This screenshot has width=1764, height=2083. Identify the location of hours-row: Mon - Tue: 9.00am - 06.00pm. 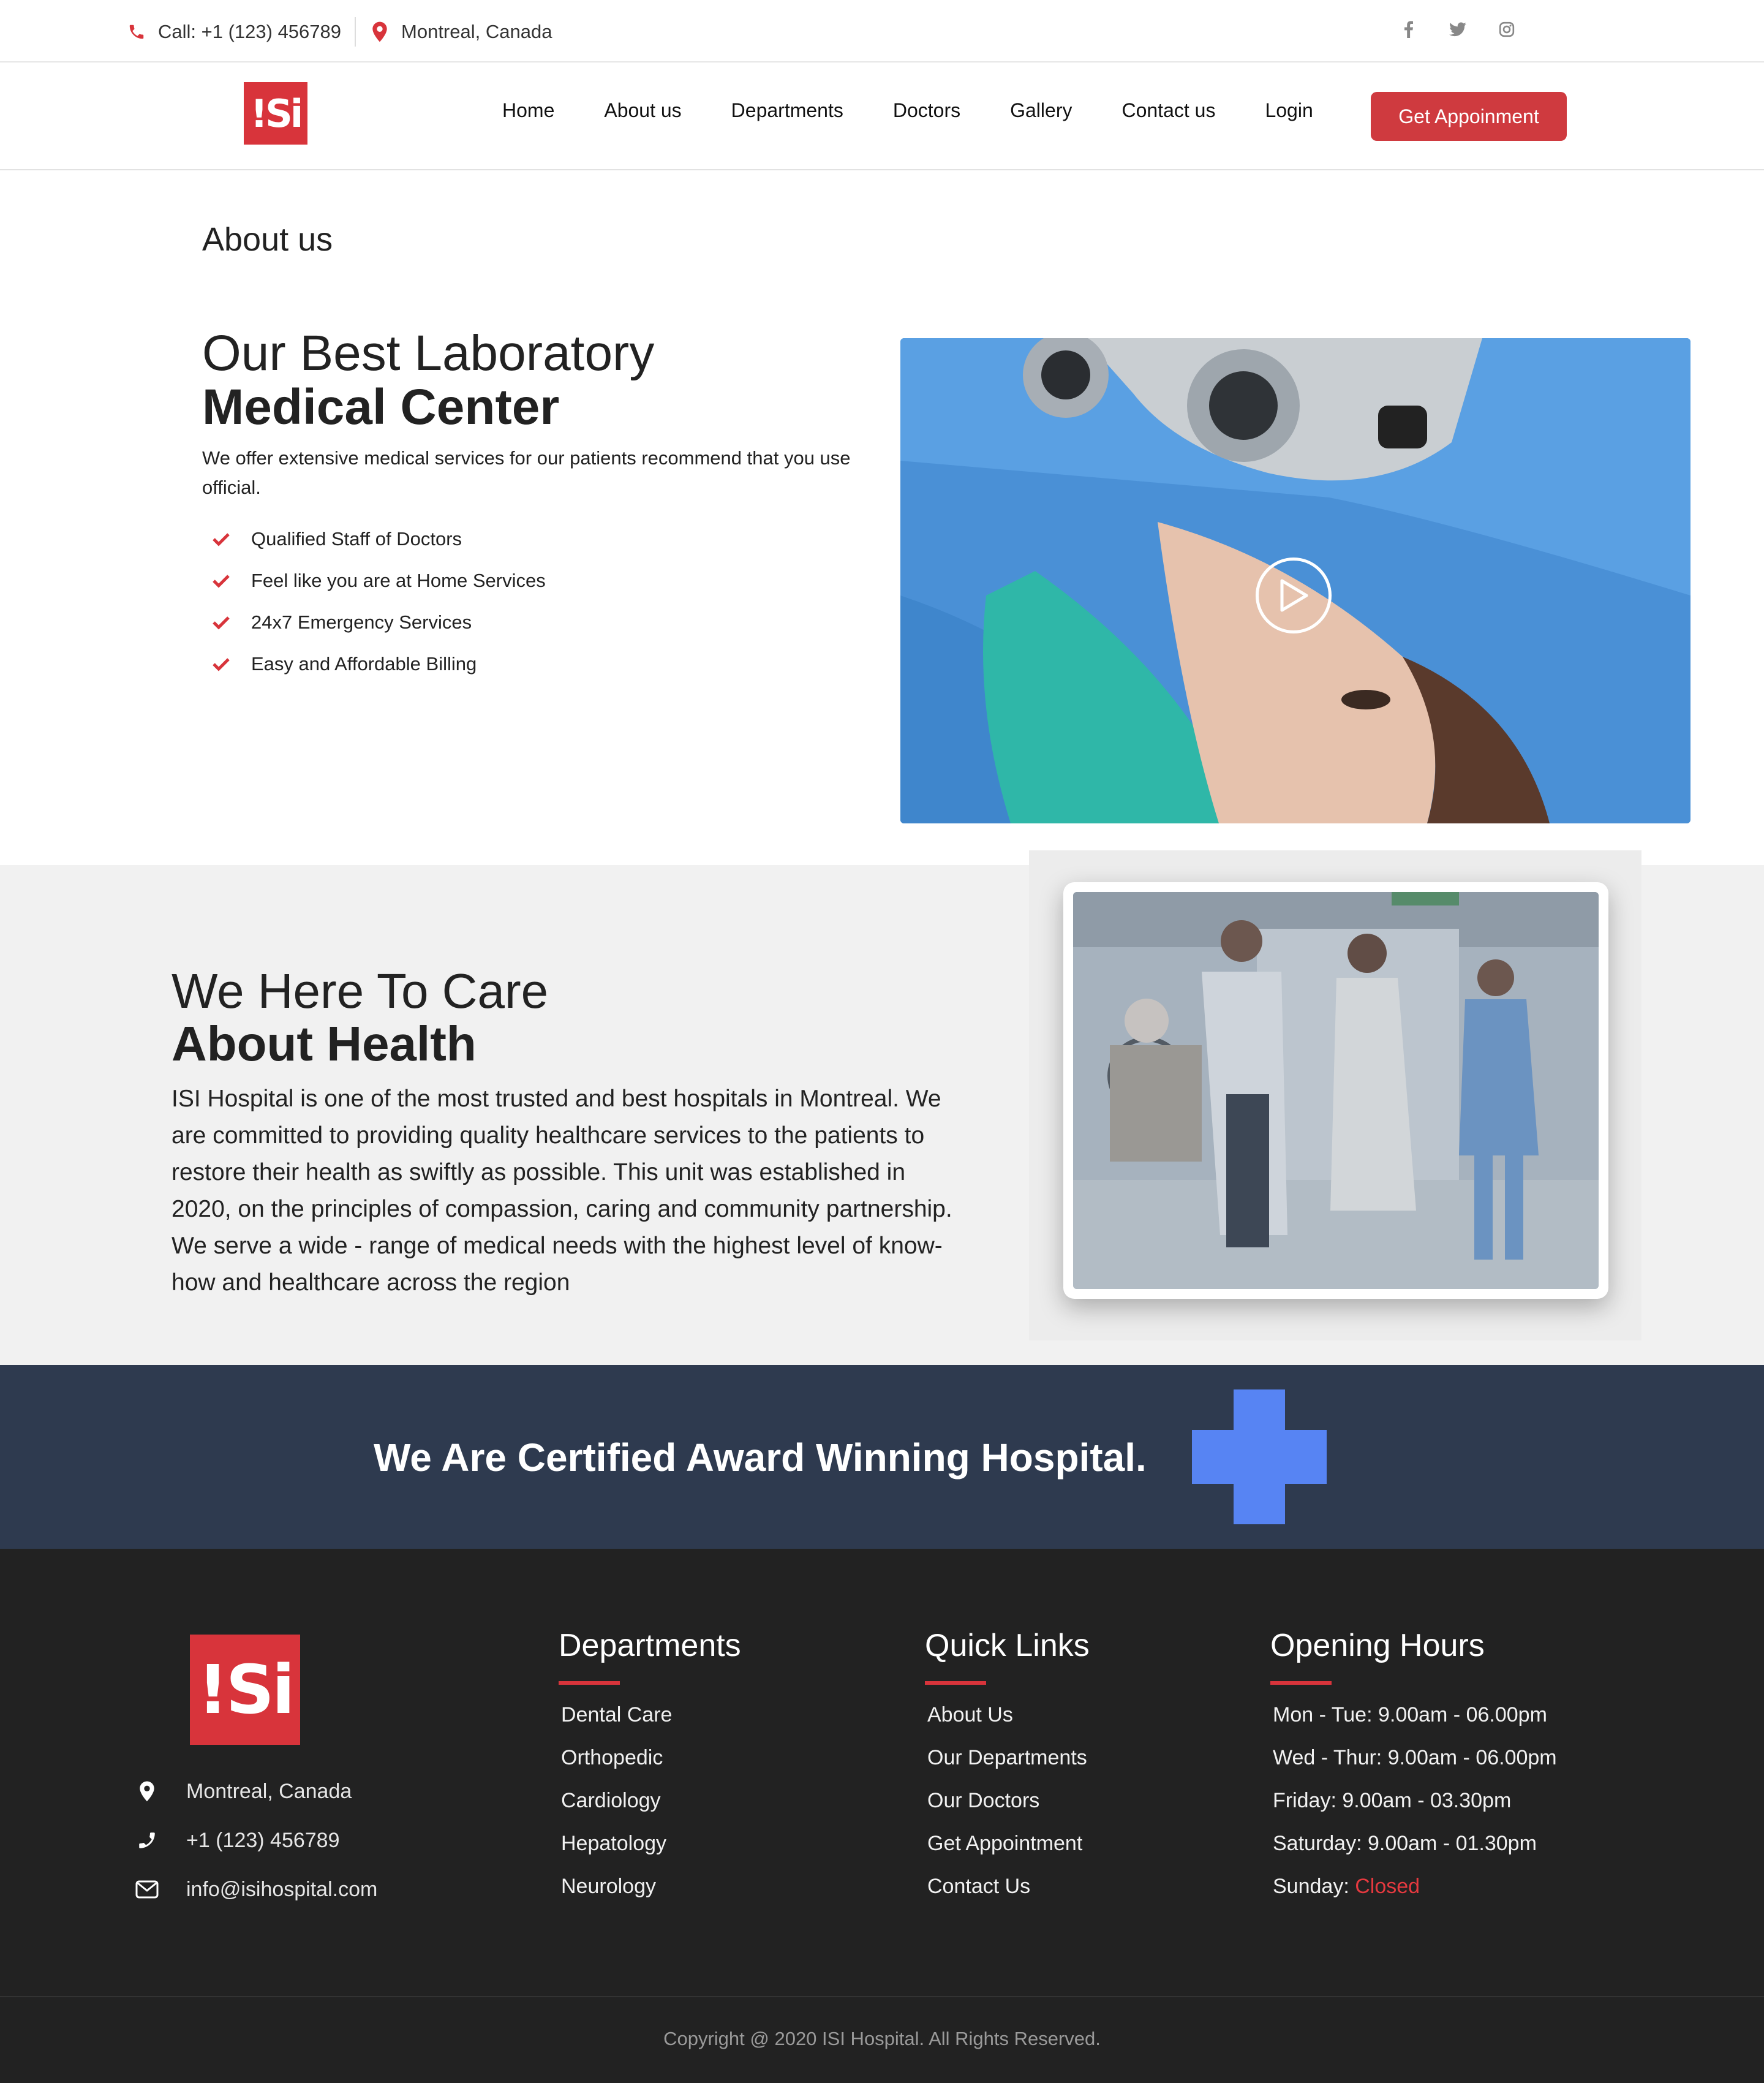
(1410, 1715).